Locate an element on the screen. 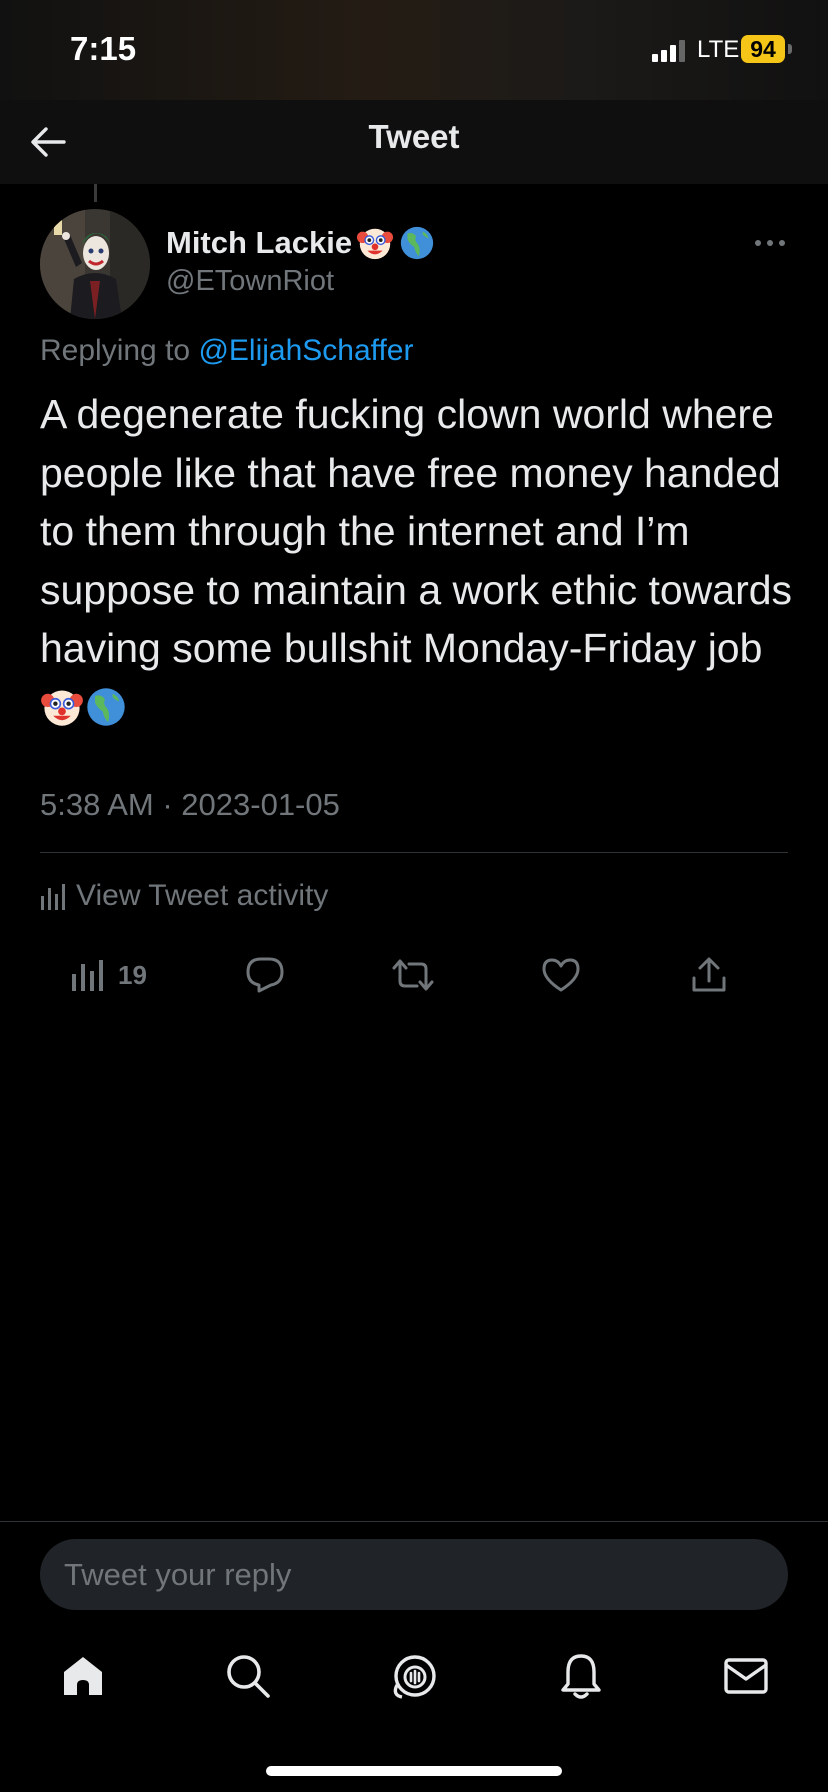 The image size is (828, 1792). like-button is located at coordinates (561, 975).